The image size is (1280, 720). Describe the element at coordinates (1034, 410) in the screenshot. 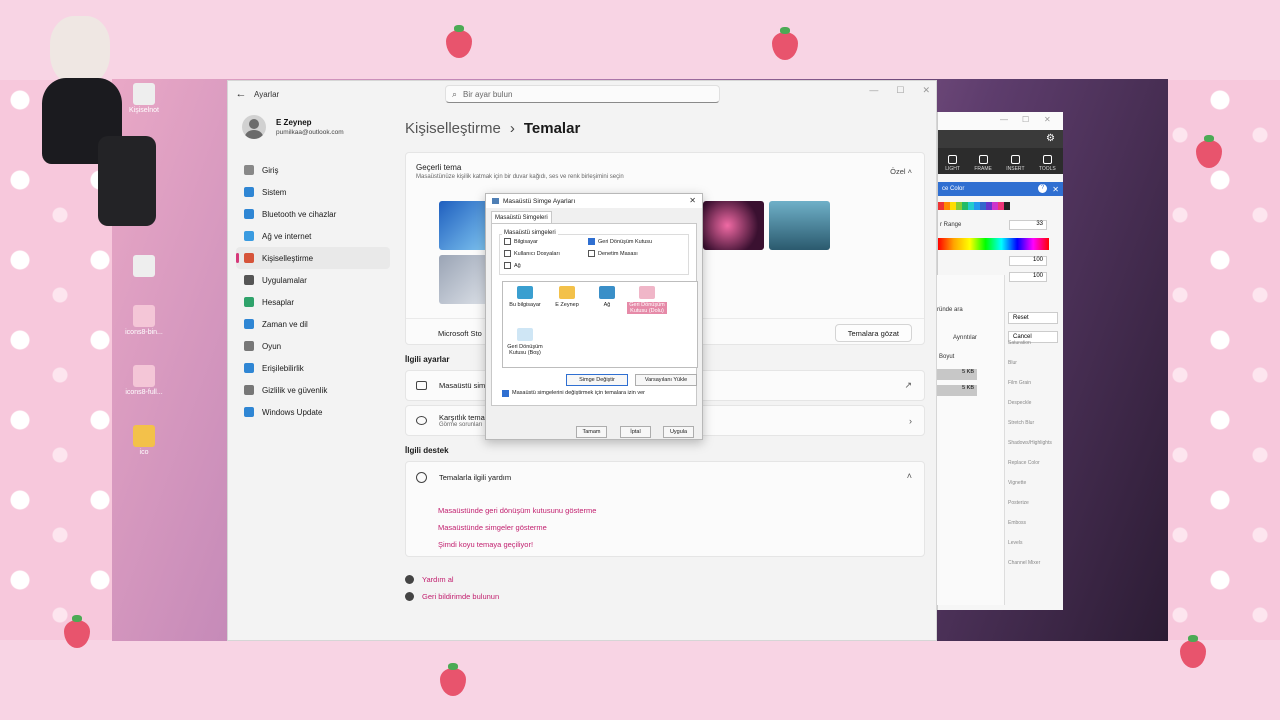

I see `adjustment-item: Despeckle` at that location.